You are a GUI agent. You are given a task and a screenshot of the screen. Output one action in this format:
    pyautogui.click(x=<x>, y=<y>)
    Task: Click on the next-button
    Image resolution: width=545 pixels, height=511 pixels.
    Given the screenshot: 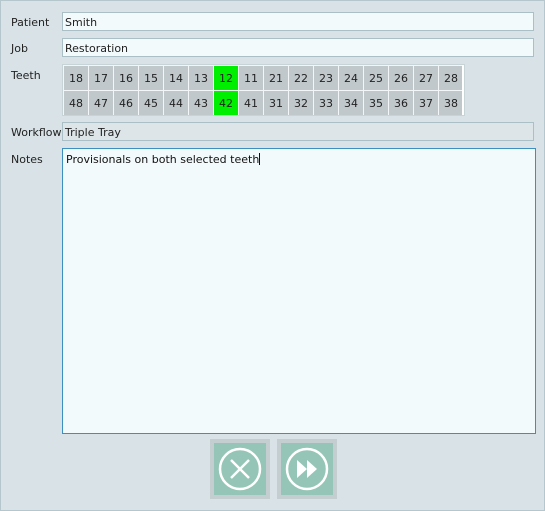 What is the action you would take?
    pyautogui.click(x=307, y=469)
    